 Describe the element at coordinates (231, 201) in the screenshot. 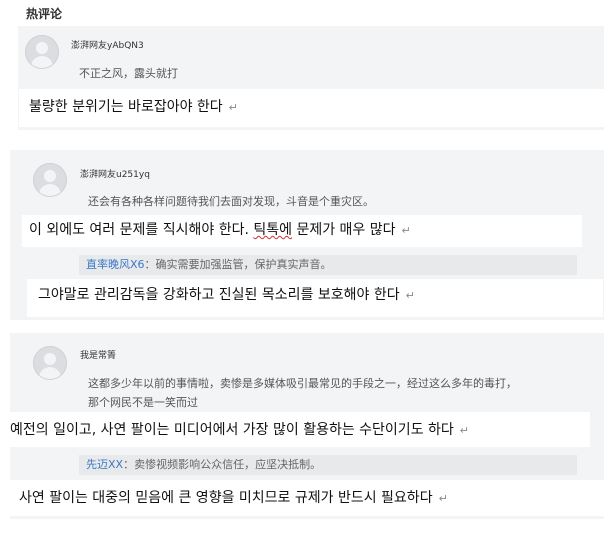

I see `comment-text: 还会有各种各样问题待我们去面对发现，斗音是个重灾区。` at that location.